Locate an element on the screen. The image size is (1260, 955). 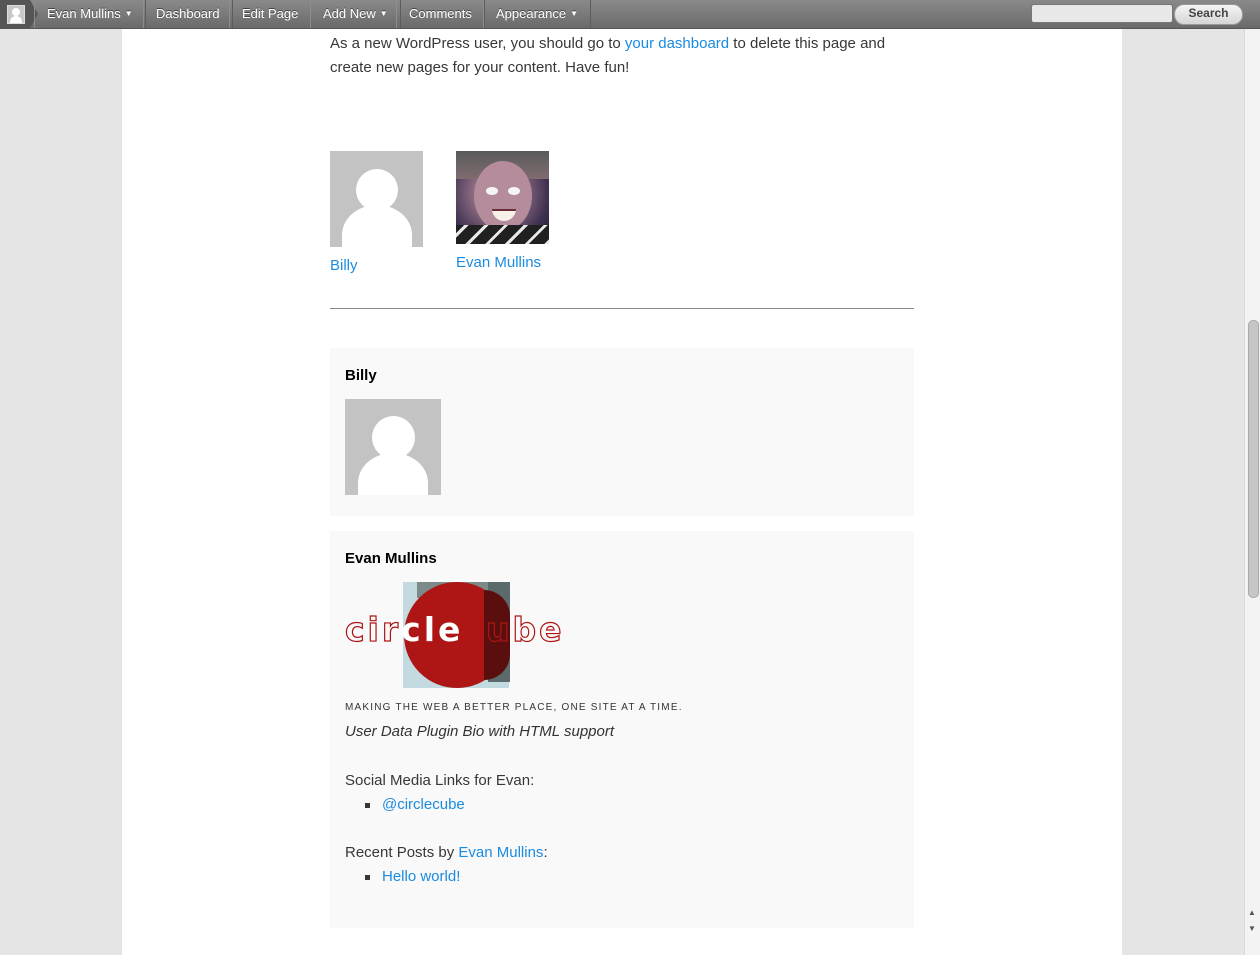
circlecube-logo: circlecube is located at coordinates (467, 635).